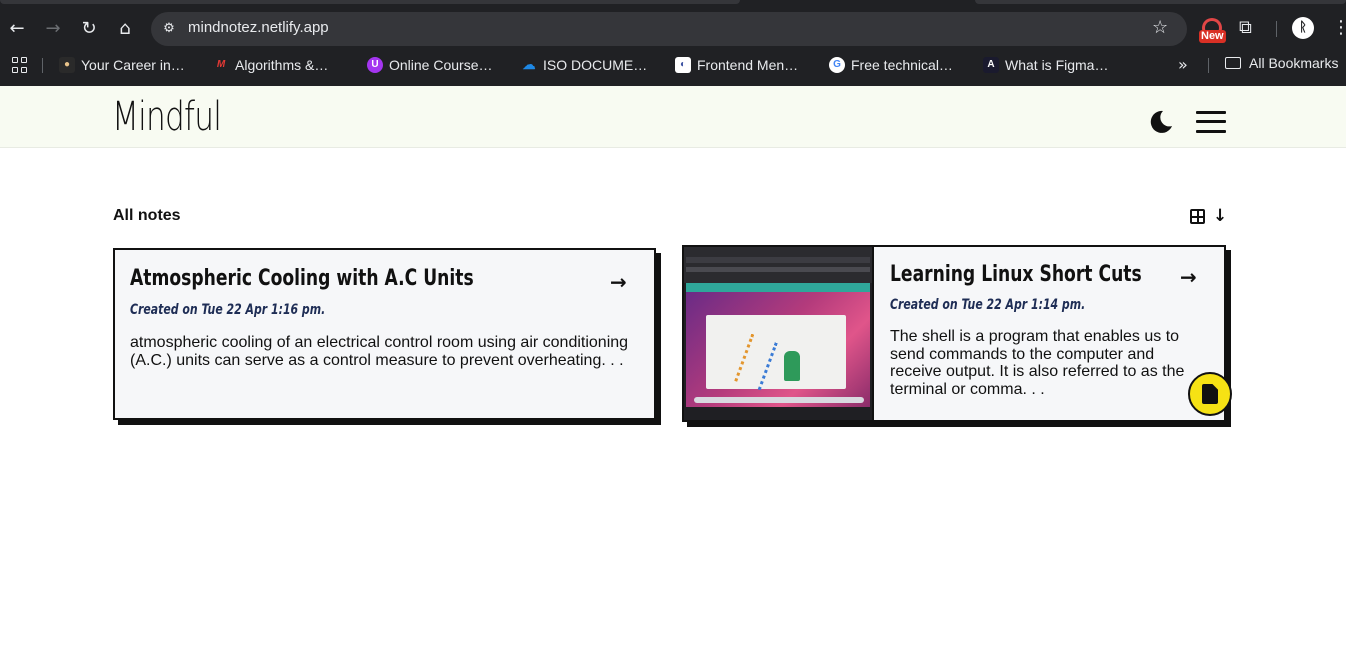 Image resolution: width=1346 pixels, height=664 pixels. What do you see at coordinates (167, 117) in the screenshot?
I see `app-logo: Mindful` at bounding box center [167, 117].